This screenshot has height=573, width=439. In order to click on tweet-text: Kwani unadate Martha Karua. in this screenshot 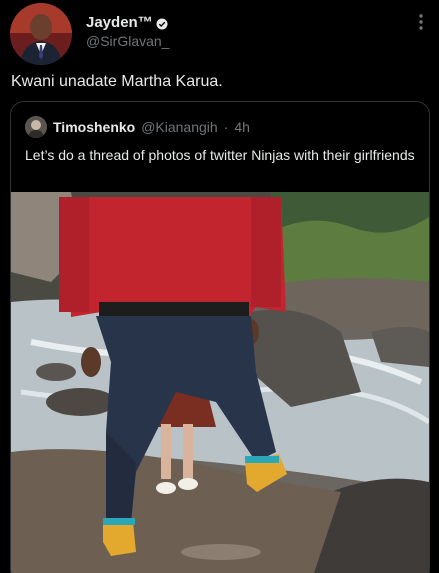, I will do `click(117, 81)`.